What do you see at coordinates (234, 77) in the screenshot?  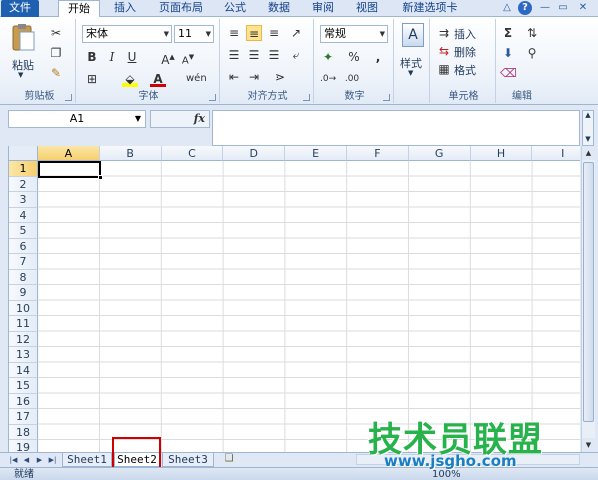 I see `decrease-indent-icon: ⇤` at bounding box center [234, 77].